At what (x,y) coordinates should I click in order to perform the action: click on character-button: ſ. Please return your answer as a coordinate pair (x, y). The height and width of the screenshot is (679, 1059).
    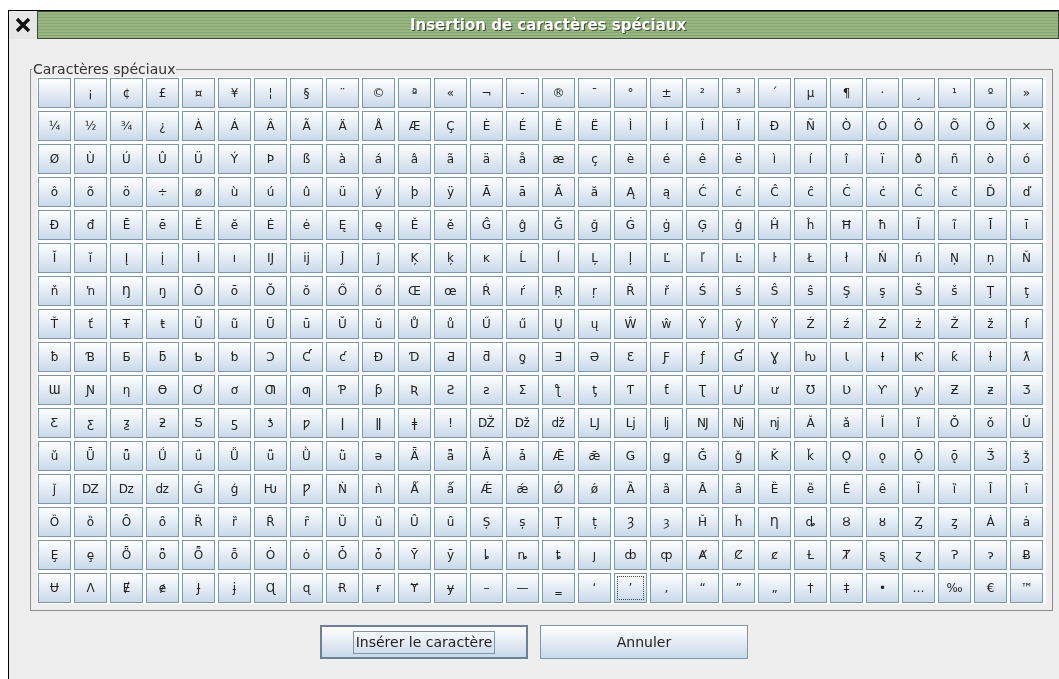
    Looking at the image, I should click on (1026, 324).